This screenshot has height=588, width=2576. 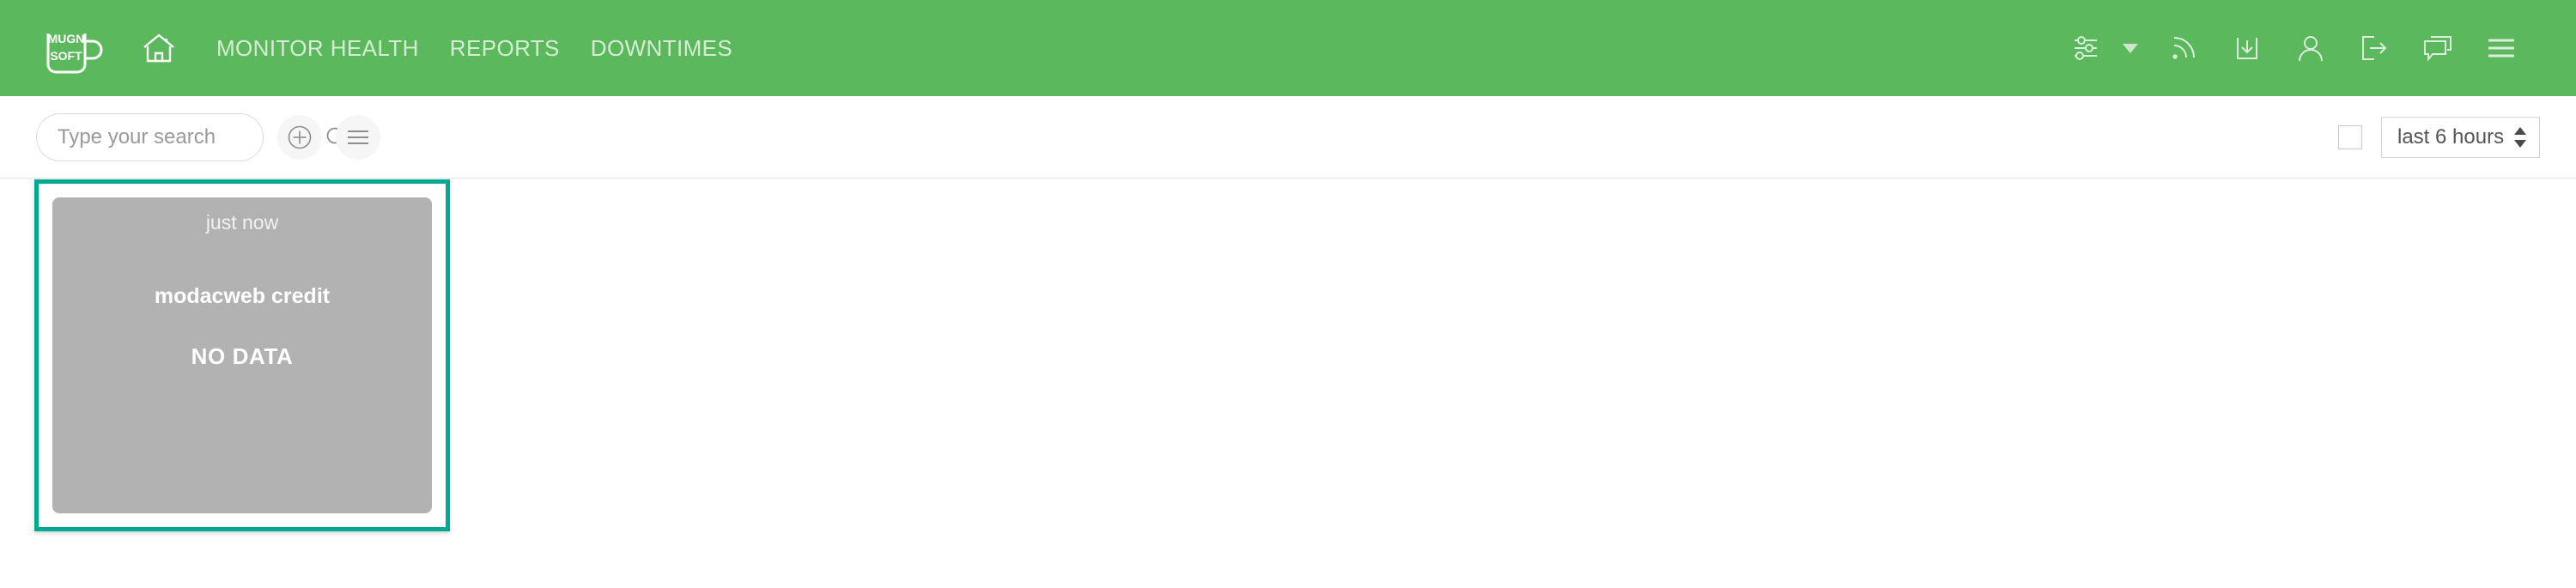 I want to click on sliders-dropdown-button, so click(x=2130, y=48).